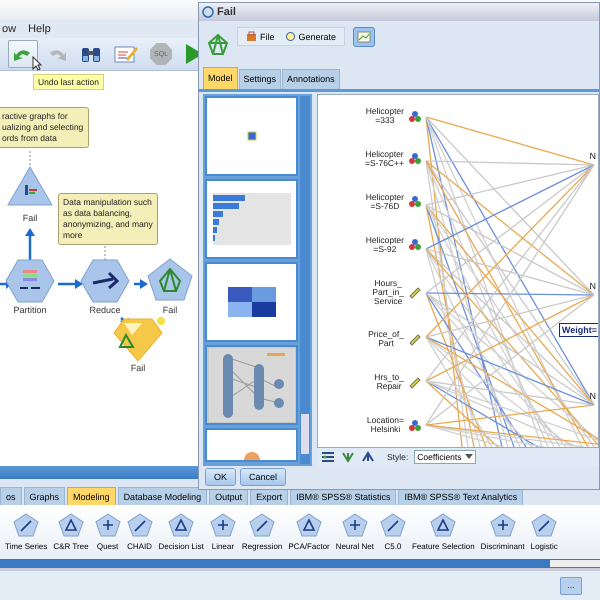  I want to click on input-label: Location= Helsinki, so click(385, 425).